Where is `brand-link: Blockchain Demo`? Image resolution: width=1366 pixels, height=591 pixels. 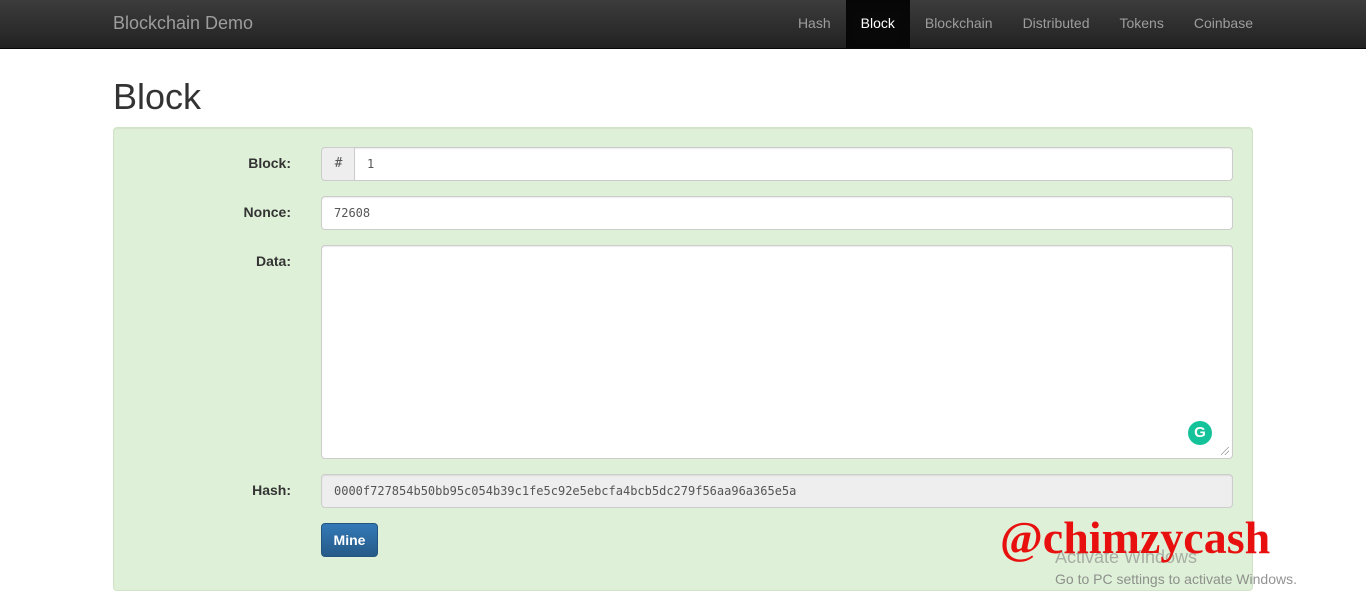 brand-link: Blockchain Demo is located at coordinates (183, 24).